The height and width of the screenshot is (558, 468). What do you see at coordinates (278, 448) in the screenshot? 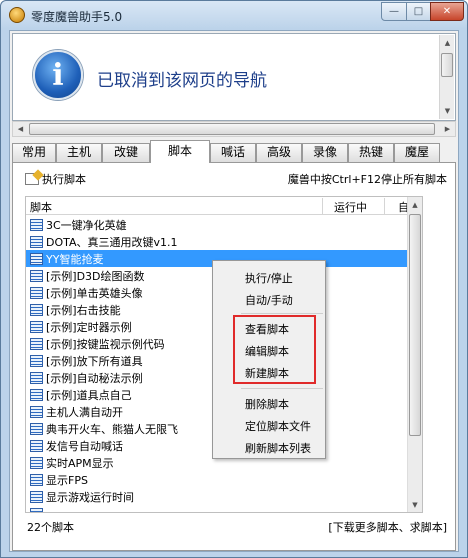
I see `menu-item-refresh-list: 刷新脚本列表` at bounding box center [278, 448].